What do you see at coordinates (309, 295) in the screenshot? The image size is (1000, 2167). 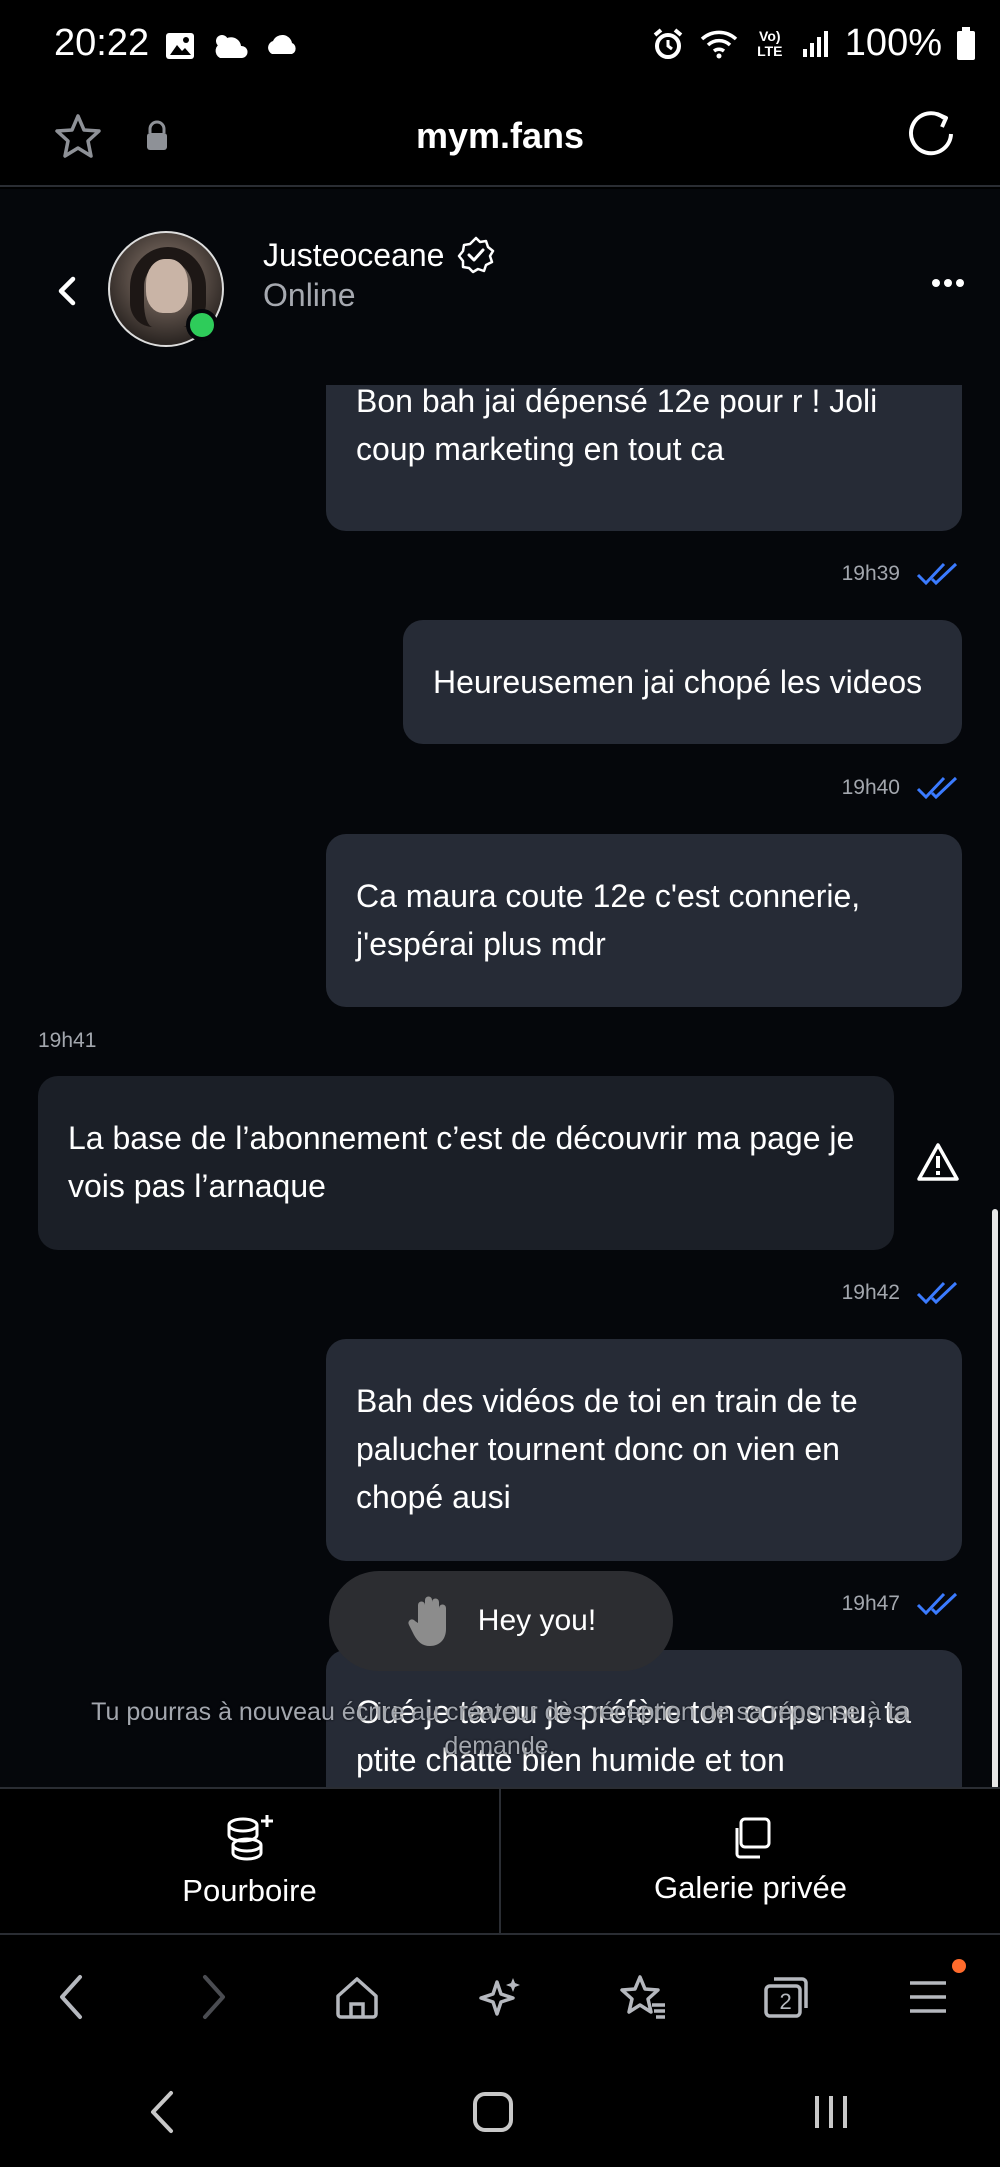 I see `presence-status: Online` at bounding box center [309, 295].